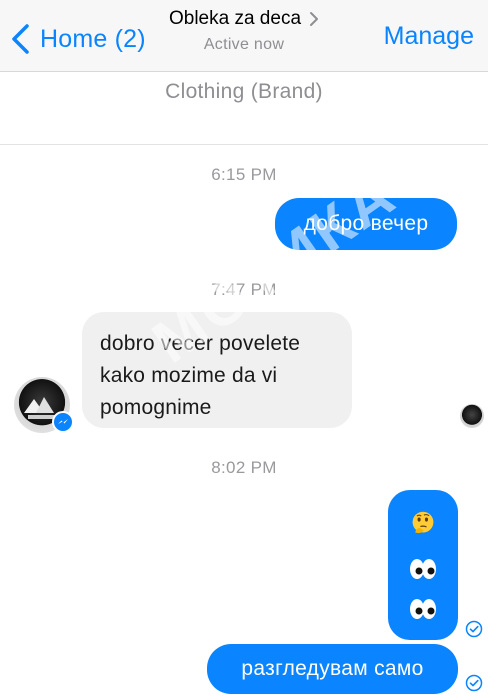 The width and height of the screenshot is (488, 700). I want to click on conversation-title: Obleka za deca, so click(235, 18).